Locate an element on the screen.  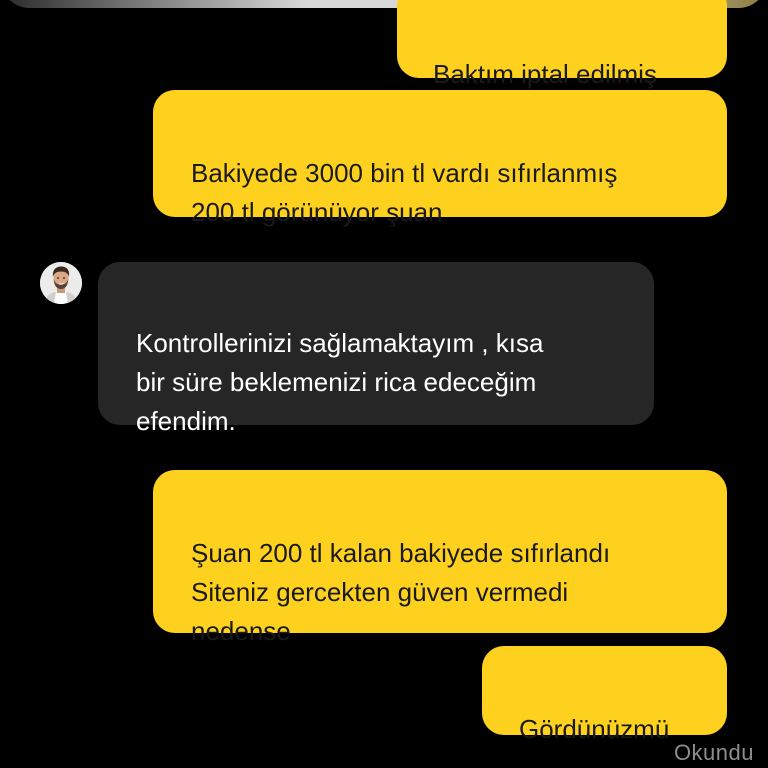
agent-avatar-icon is located at coordinates (61, 283).